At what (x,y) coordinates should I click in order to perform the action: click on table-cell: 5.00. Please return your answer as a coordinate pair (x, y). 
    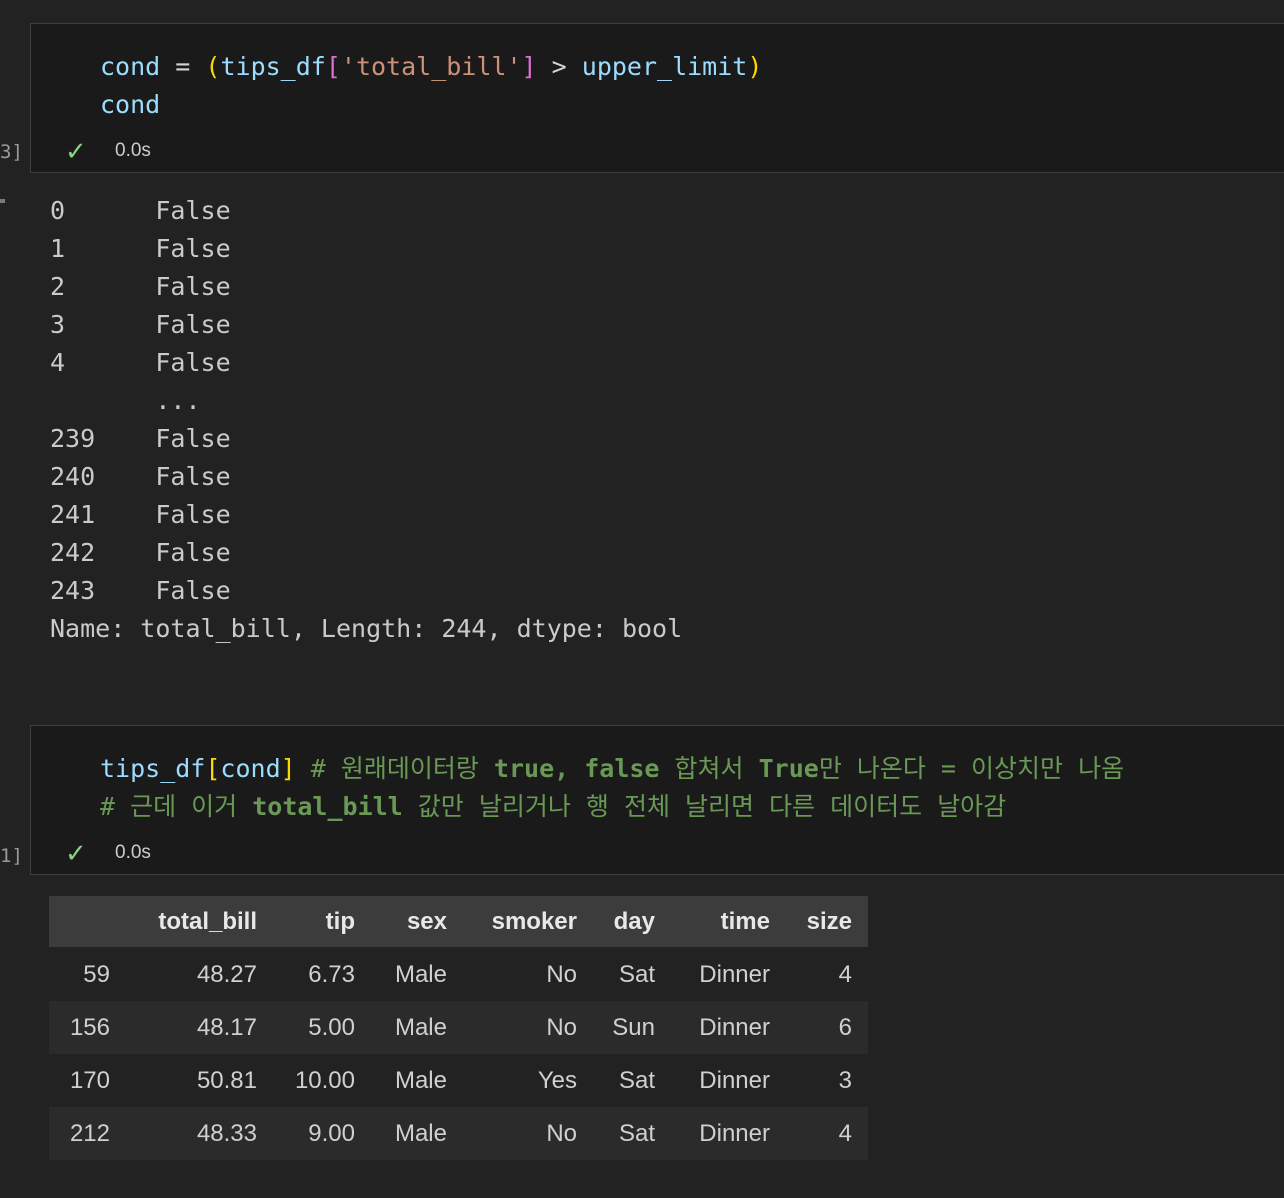
    Looking at the image, I should click on (331, 1027).